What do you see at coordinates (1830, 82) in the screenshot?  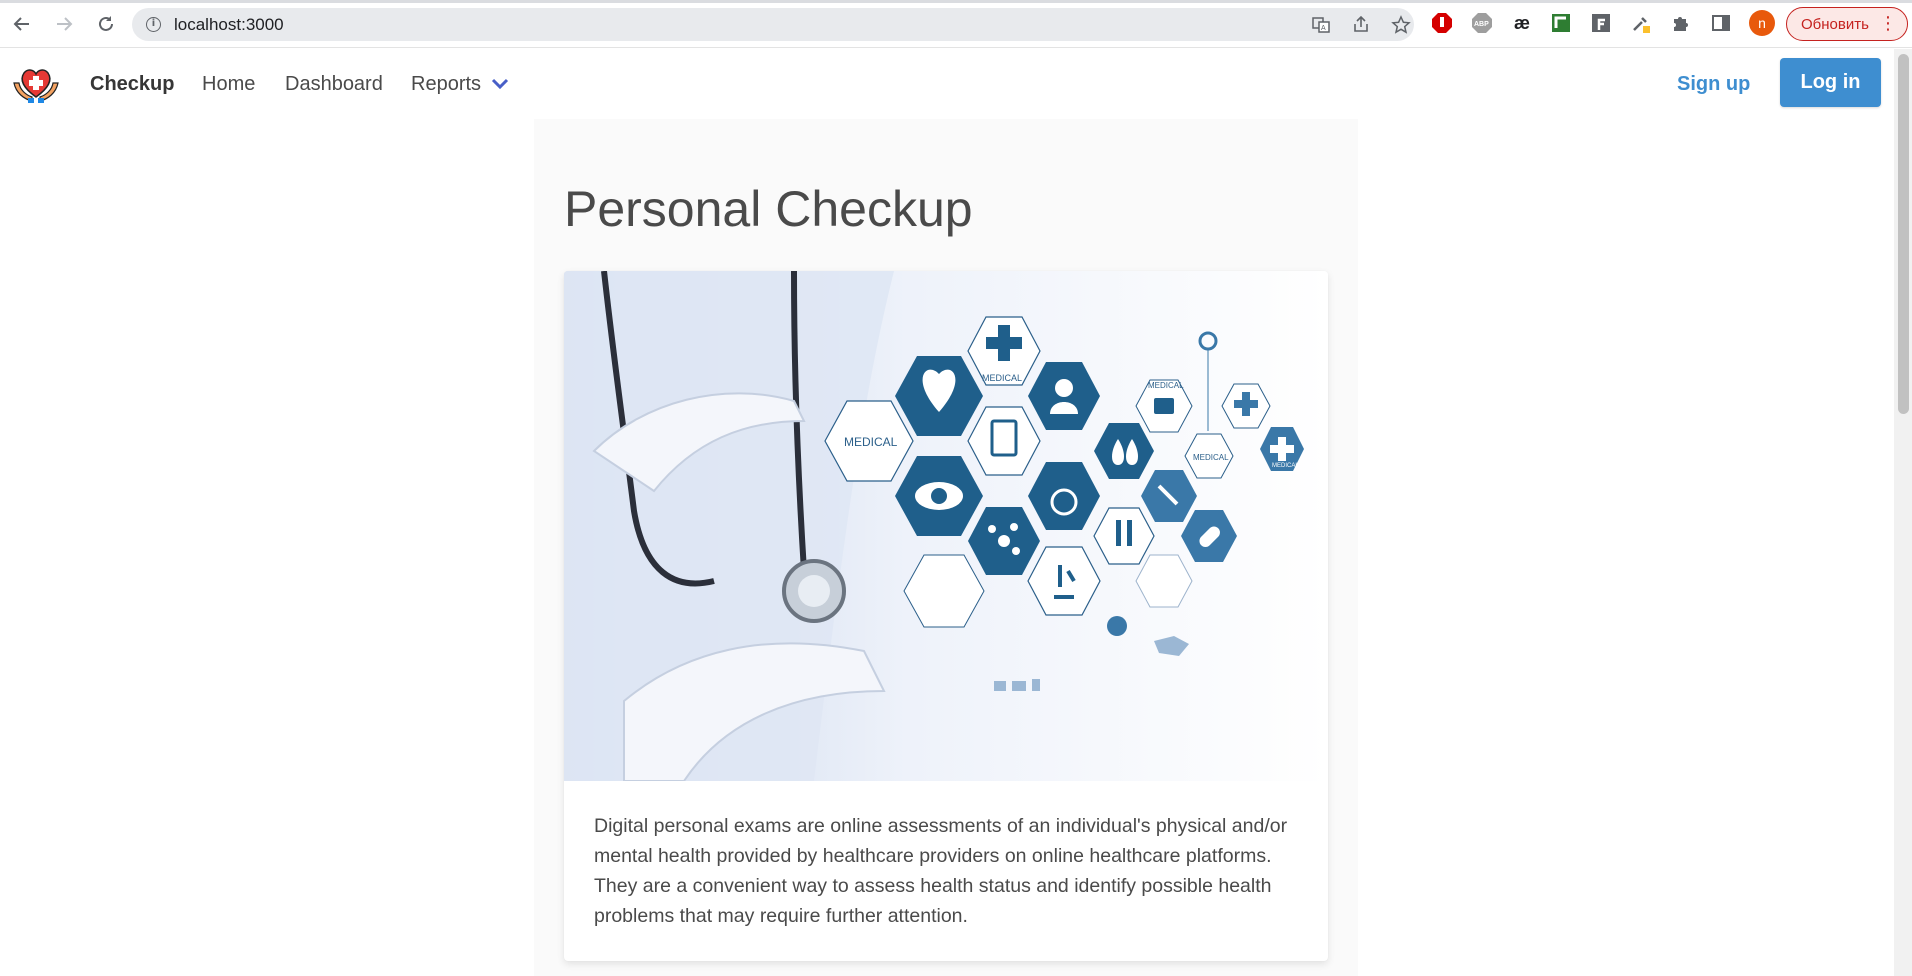 I see `login-button: Log in` at bounding box center [1830, 82].